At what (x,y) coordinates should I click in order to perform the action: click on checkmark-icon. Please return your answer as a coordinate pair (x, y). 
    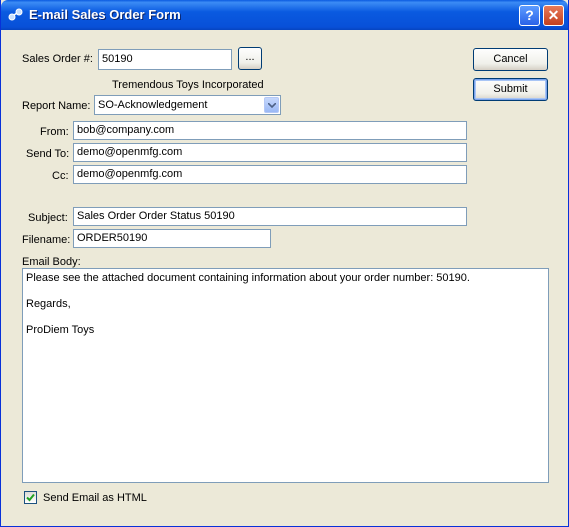
    Looking at the image, I should click on (30, 497).